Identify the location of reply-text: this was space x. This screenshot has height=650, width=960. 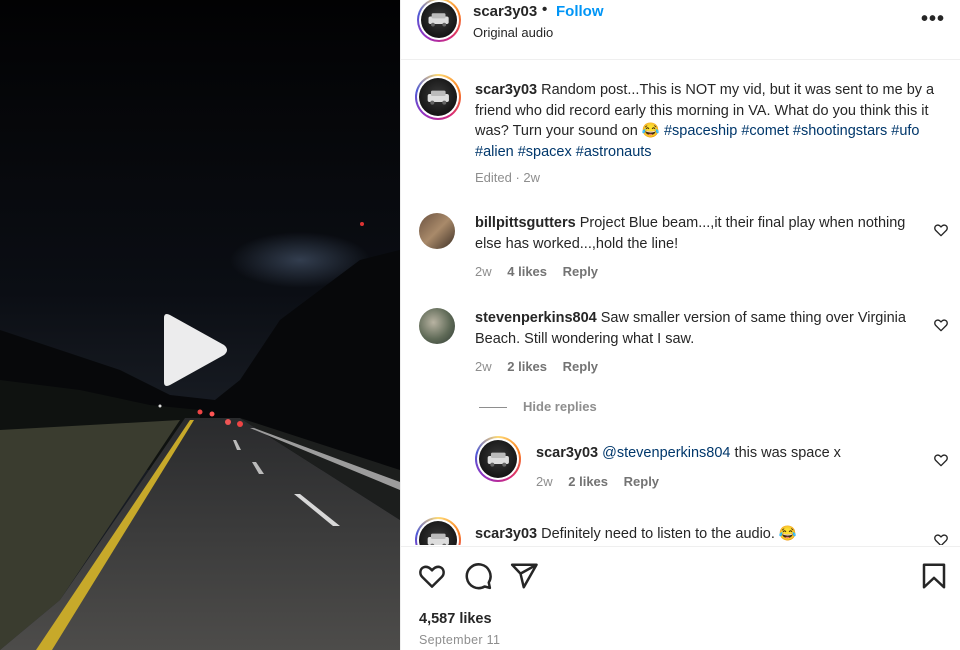
(787, 453).